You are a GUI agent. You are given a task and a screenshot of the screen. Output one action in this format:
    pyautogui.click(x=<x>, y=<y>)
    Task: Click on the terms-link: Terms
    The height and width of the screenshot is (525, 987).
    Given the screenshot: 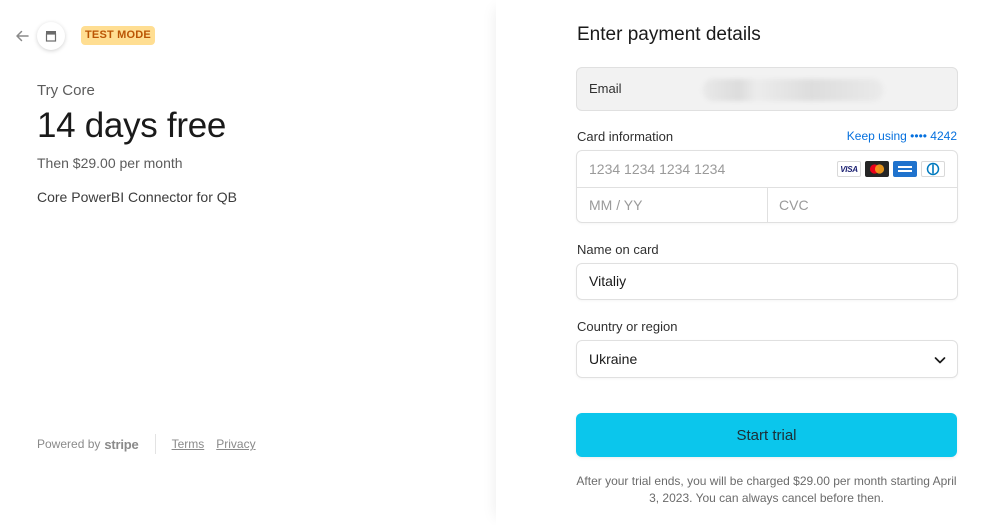 What is the action you would take?
    pyautogui.click(x=188, y=444)
    